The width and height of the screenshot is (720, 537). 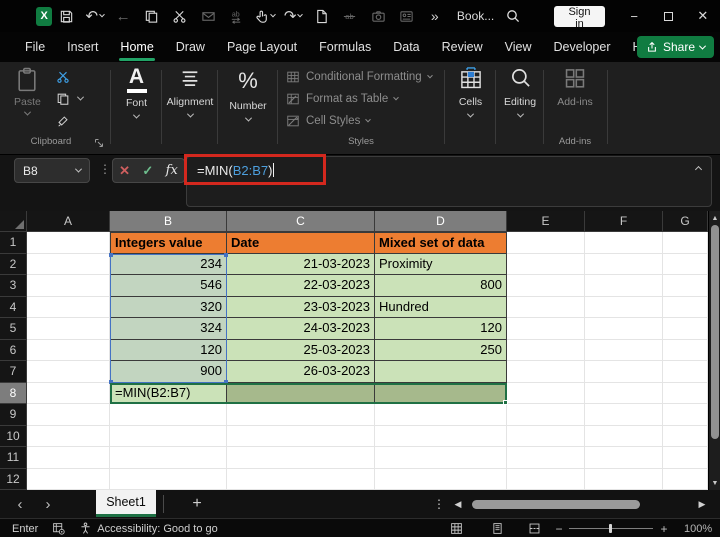 What do you see at coordinates (685, 307) in the screenshot?
I see `cell-G4` at bounding box center [685, 307].